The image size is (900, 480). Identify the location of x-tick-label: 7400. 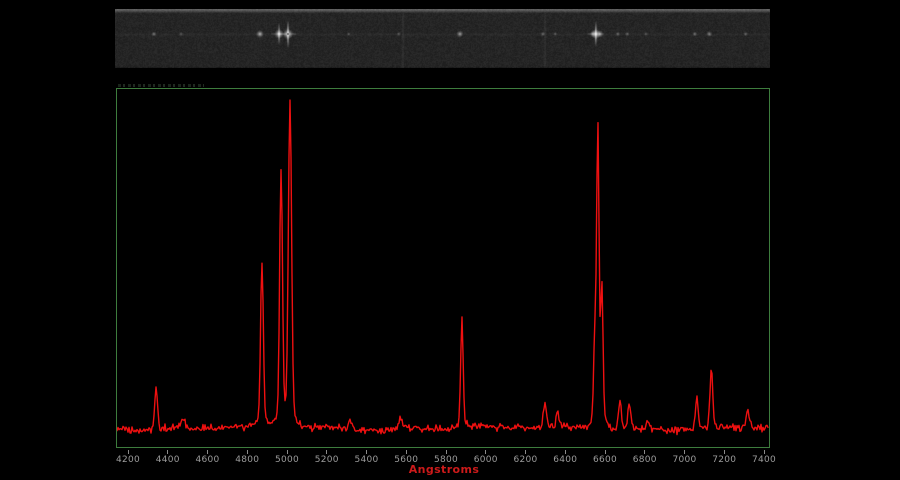
(764, 460).